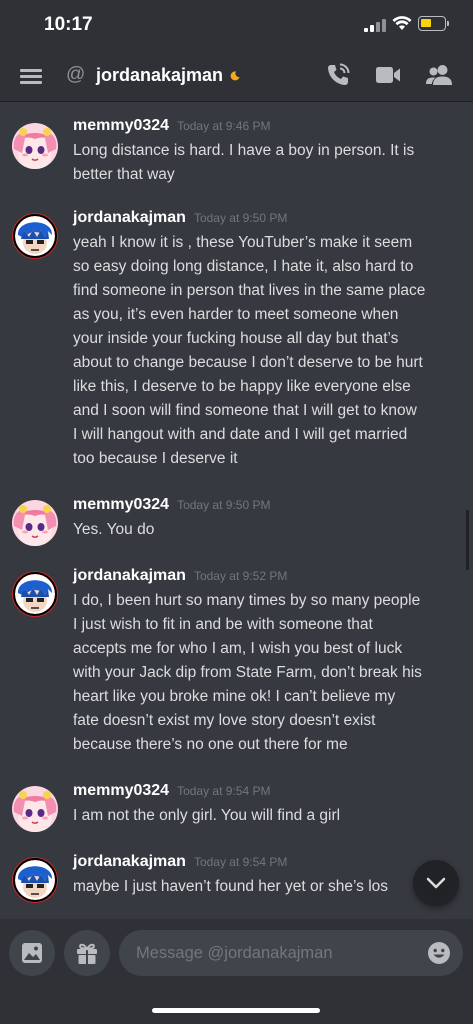  What do you see at coordinates (171, 505) in the screenshot?
I see `message-author: memmy0324 Today at 9:50 PM` at bounding box center [171, 505].